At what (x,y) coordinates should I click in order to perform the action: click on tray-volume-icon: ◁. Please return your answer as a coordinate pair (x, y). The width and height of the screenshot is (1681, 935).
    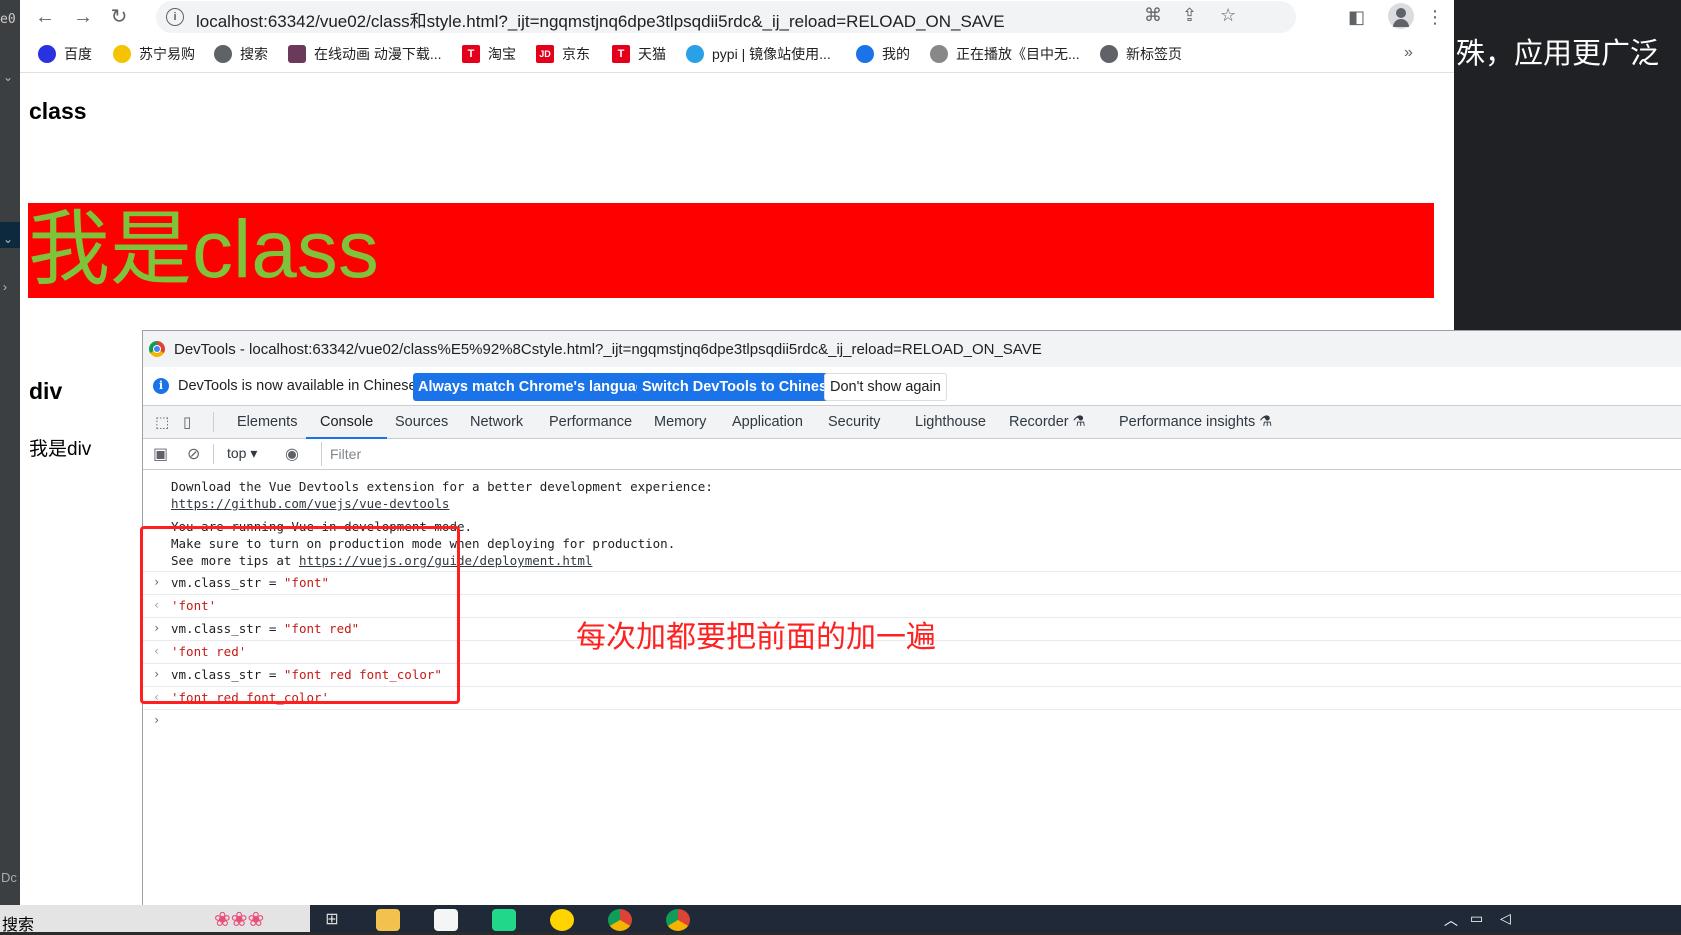
    Looking at the image, I should click on (1505, 918).